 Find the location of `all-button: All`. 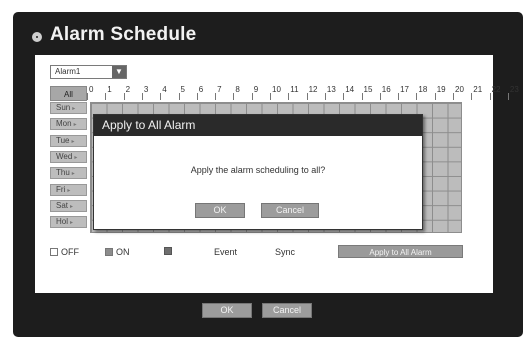

all-button: All is located at coordinates (68, 93).